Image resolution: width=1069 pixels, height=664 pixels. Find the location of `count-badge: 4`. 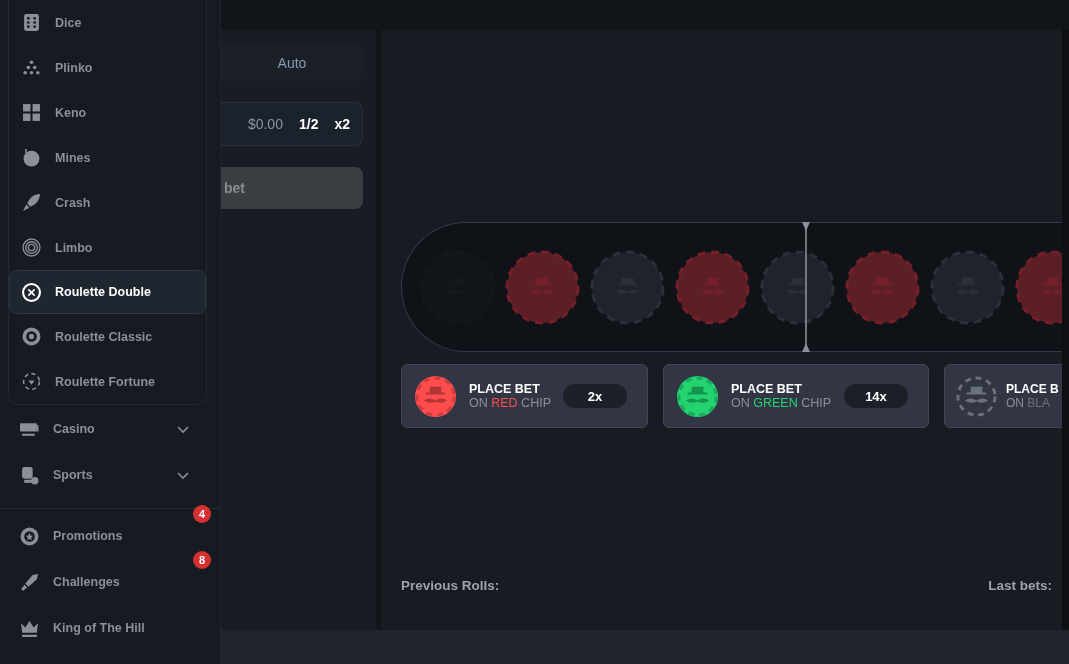

count-badge: 4 is located at coordinates (202, 514).